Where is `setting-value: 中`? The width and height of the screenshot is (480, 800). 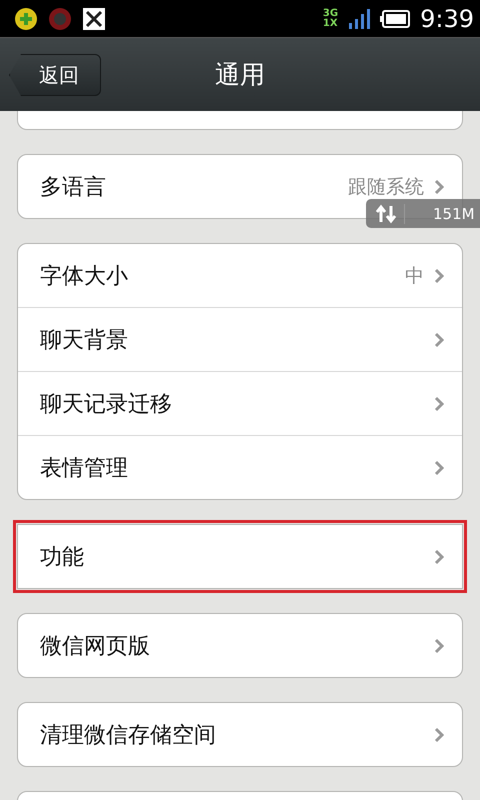 setting-value: 中 is located at coordinates (414, 276).